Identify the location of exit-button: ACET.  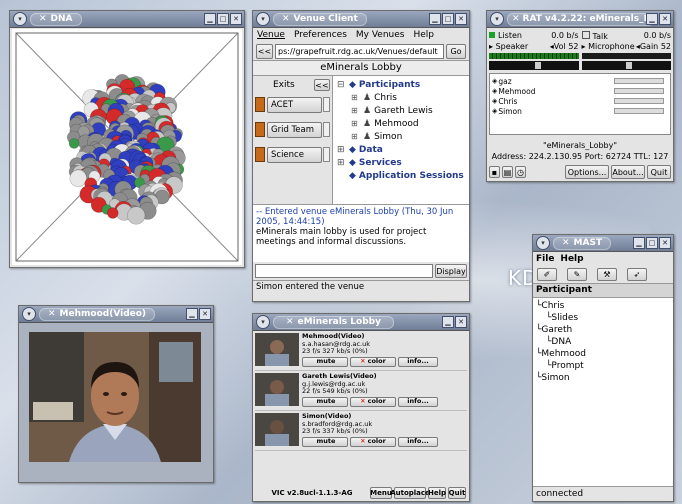
(294, 104).